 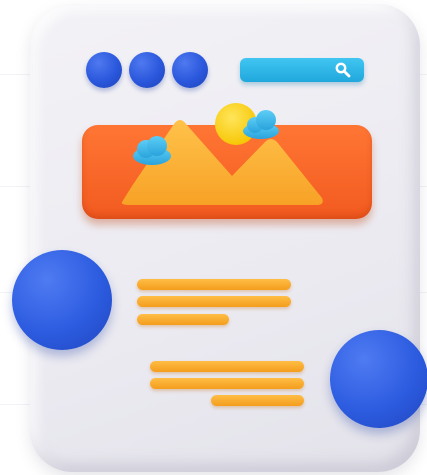 I want to click on image-icon, so click(x=222, y=154).